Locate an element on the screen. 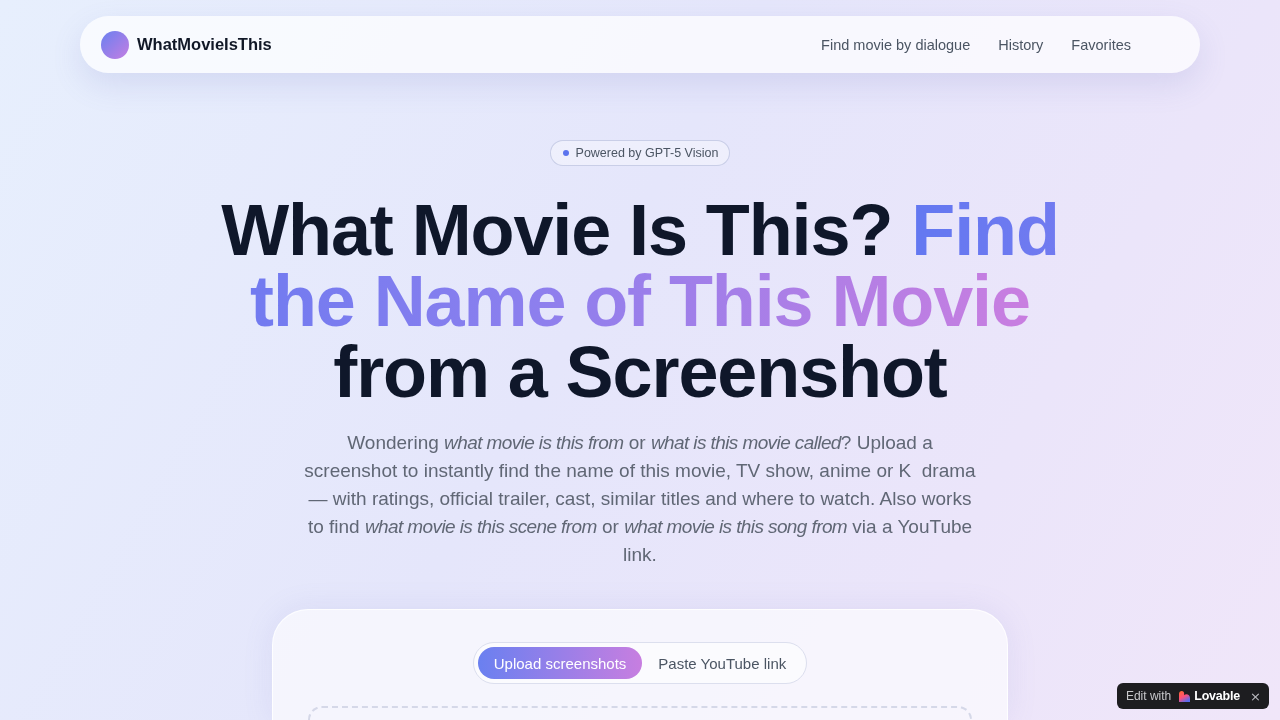  close-button: × is located at coordinates (1255, 696).